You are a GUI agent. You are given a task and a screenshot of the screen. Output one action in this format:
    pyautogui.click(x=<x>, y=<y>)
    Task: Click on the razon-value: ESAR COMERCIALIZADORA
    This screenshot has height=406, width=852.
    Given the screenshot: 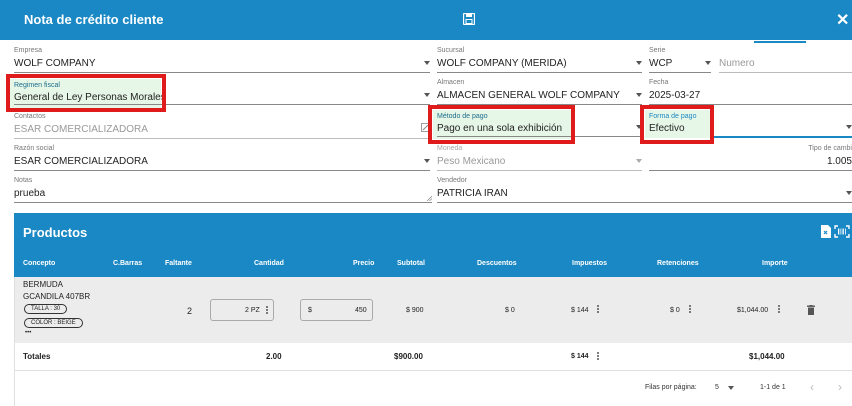 What is the action you would take?
    pyautogui.click(x=81, y=161)
    